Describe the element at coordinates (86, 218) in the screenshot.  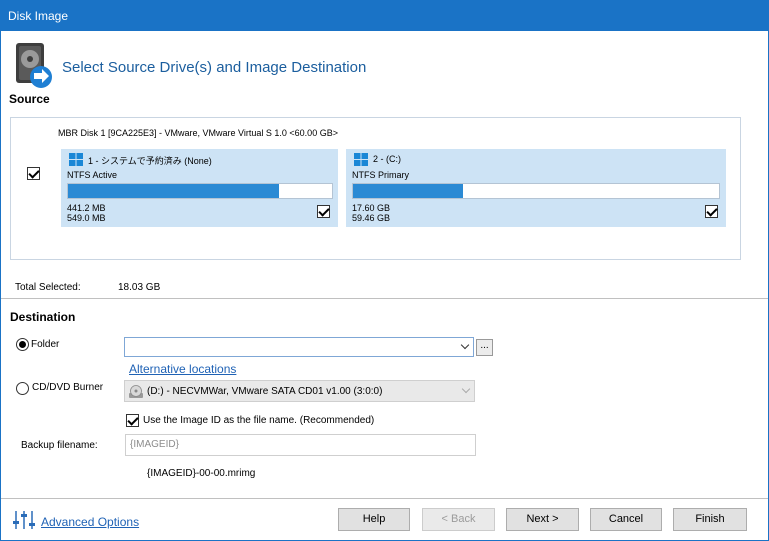
I see `partition-total: 549.0 MB` at that location.